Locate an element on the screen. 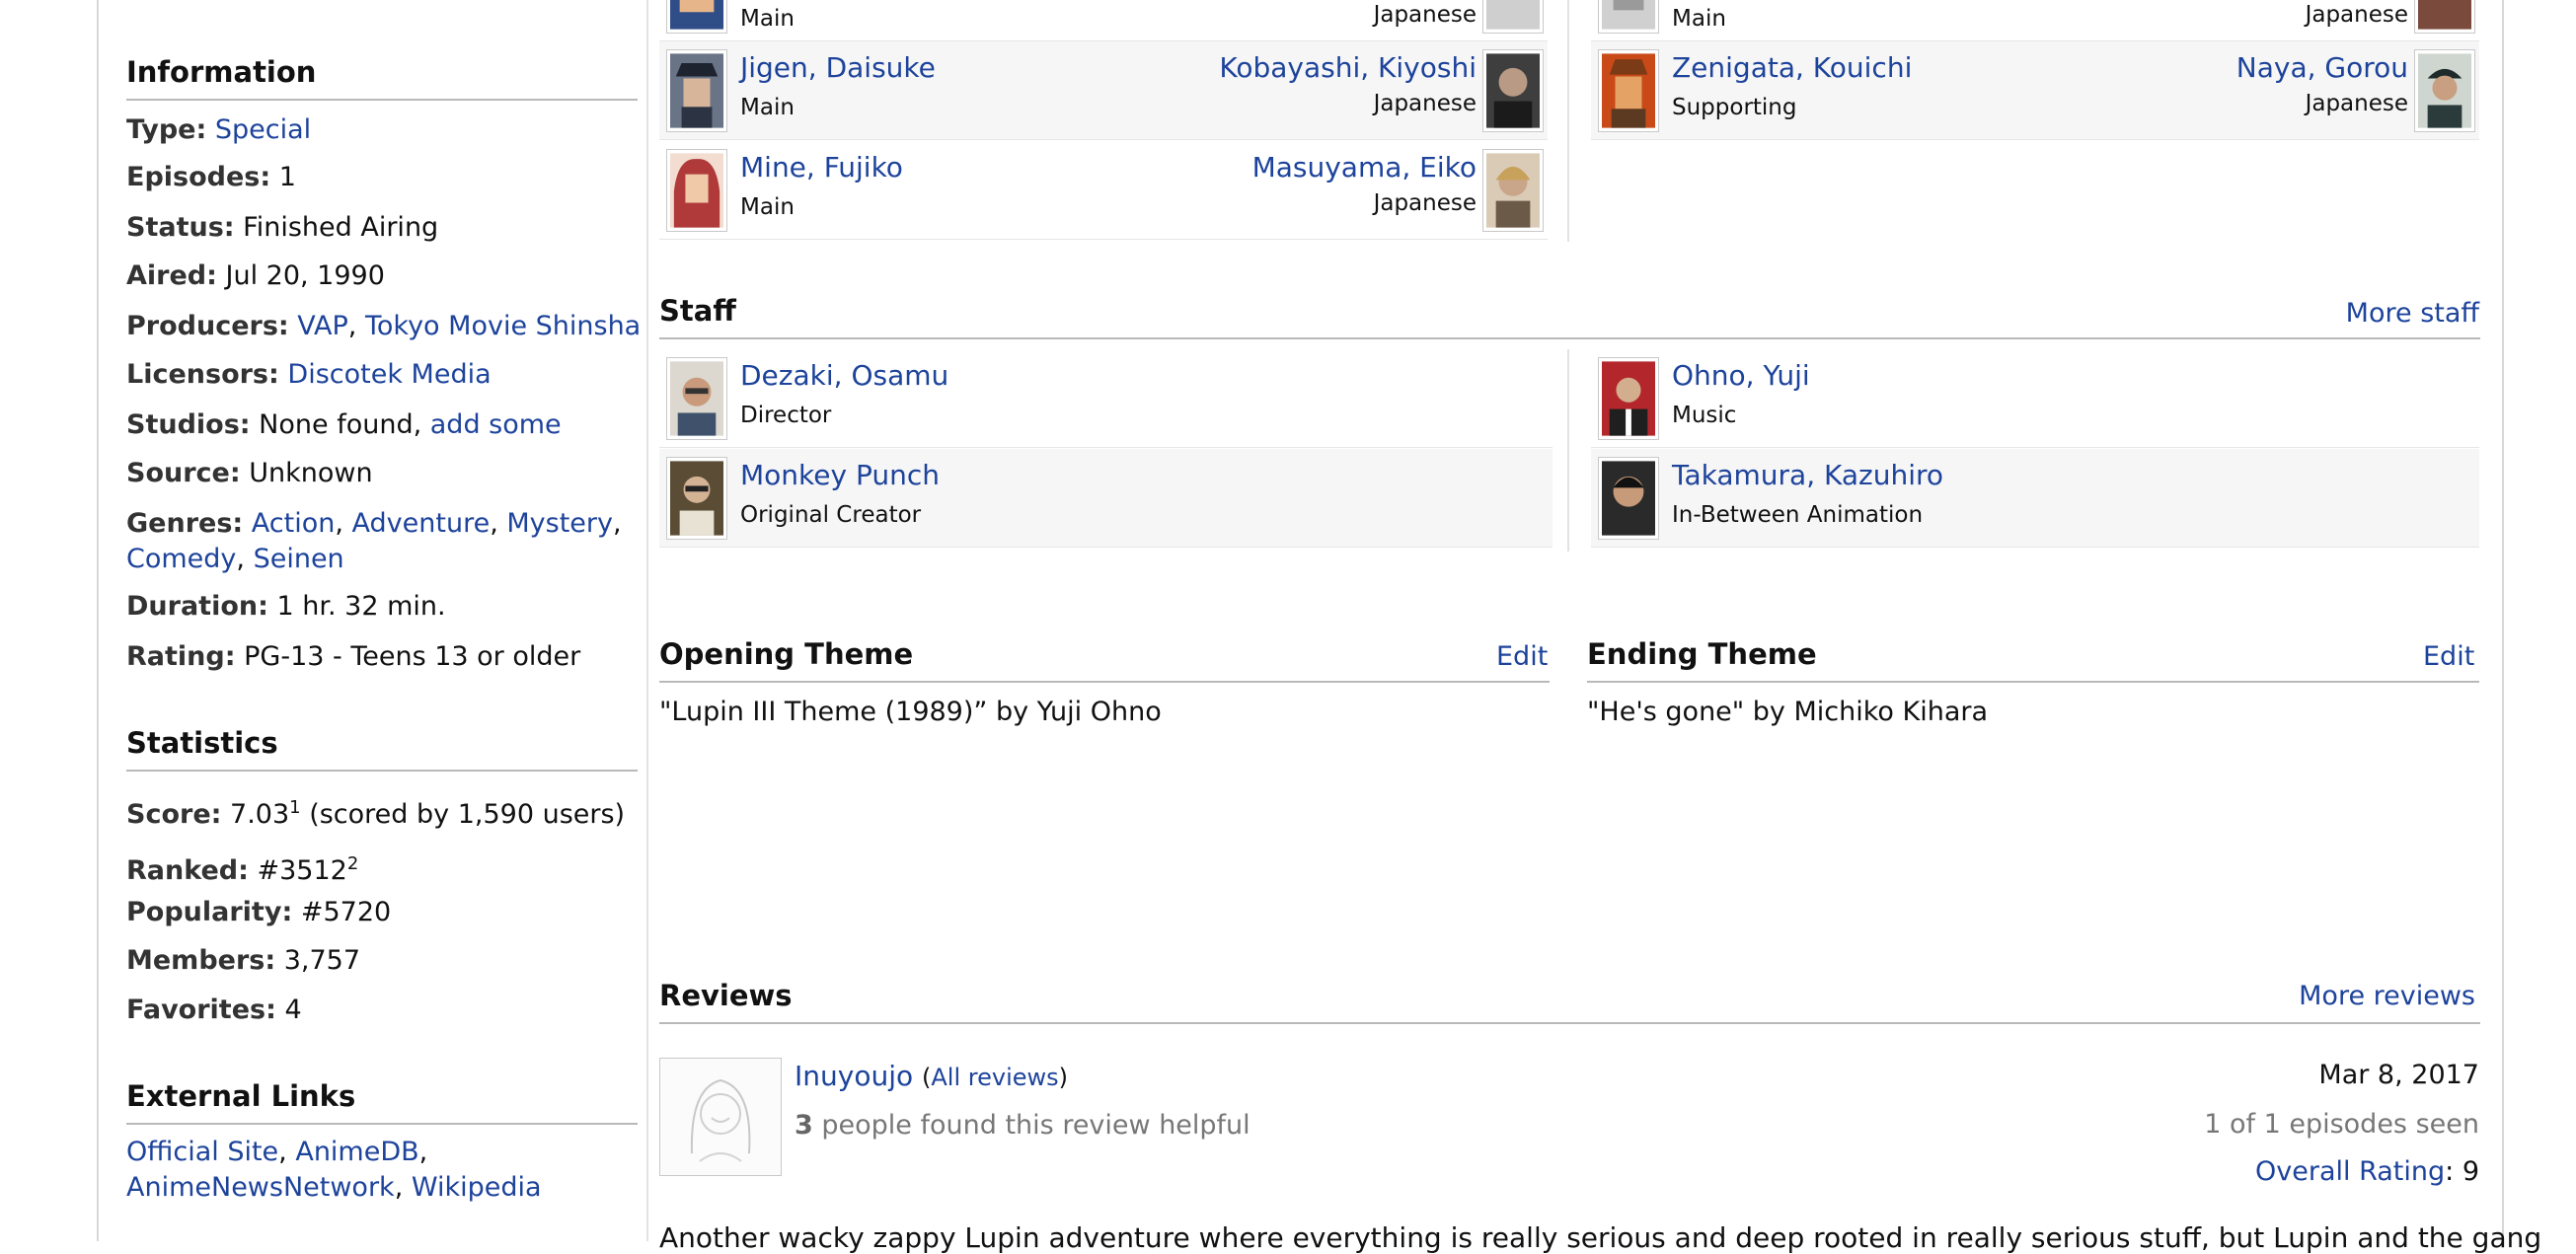 This screenshot has width=2576, height=1254. licensor-link: Discotek Media is located at coordinates (389, 374).